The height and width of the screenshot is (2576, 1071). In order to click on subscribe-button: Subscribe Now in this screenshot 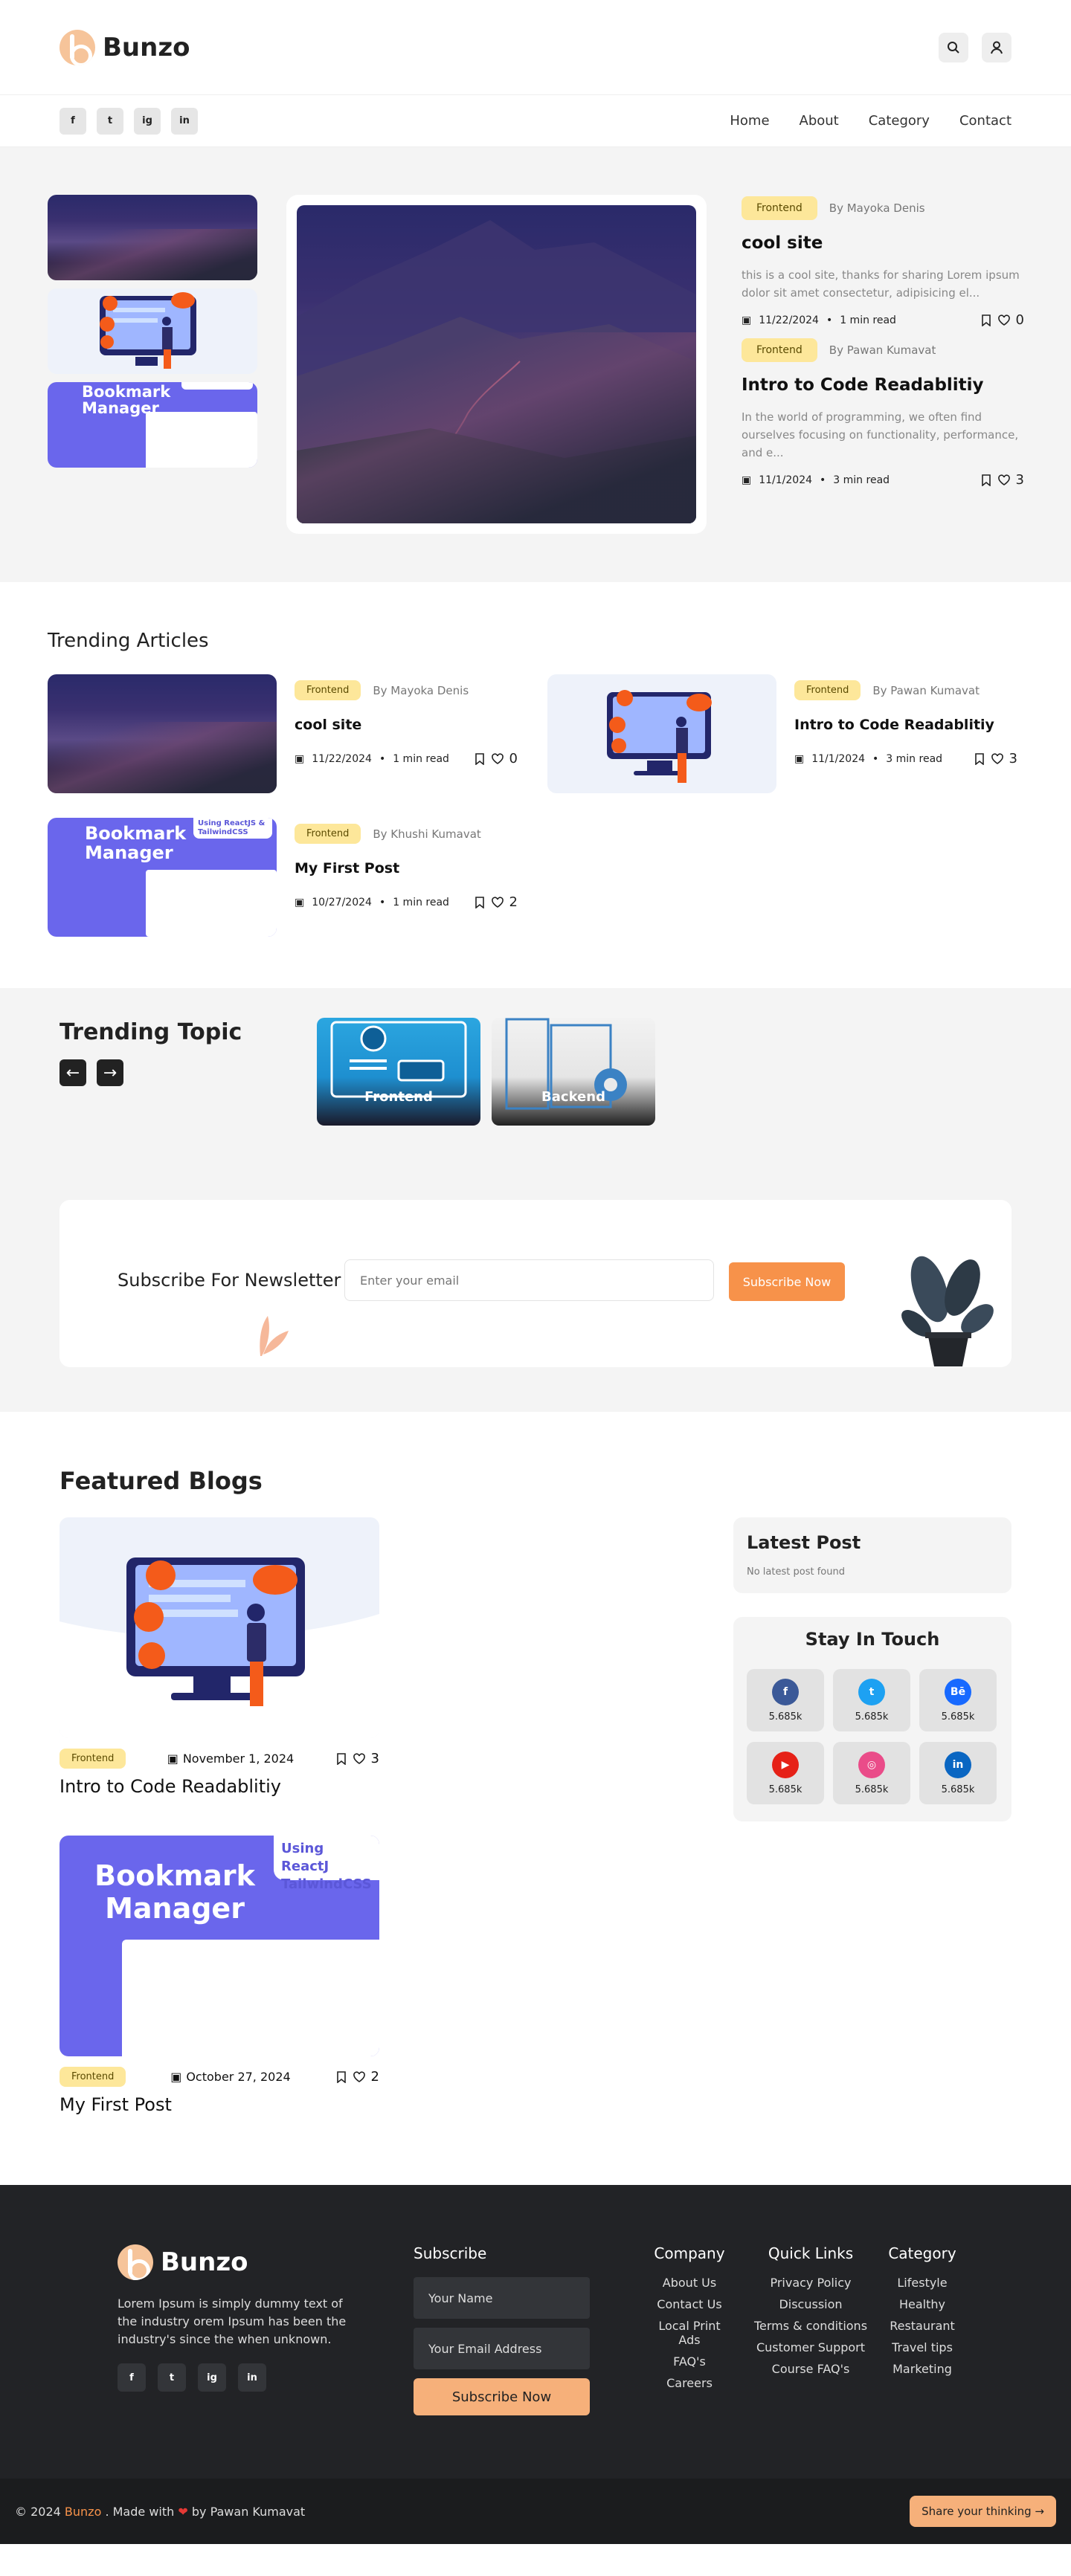, I will do `click(787, 1281)`.